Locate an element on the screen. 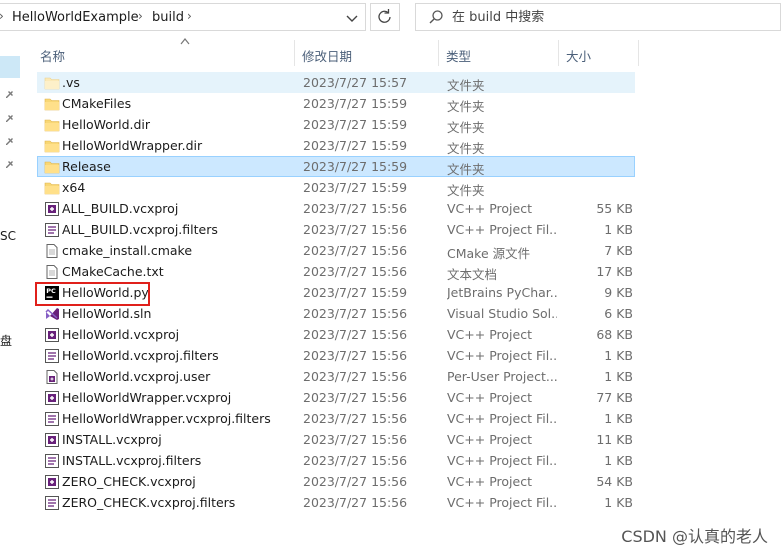 The width and height of the screenshot is (783, 557). file-row: x64 2023/7/27 15:59 文件夹 is located at coordinates (336, 187).